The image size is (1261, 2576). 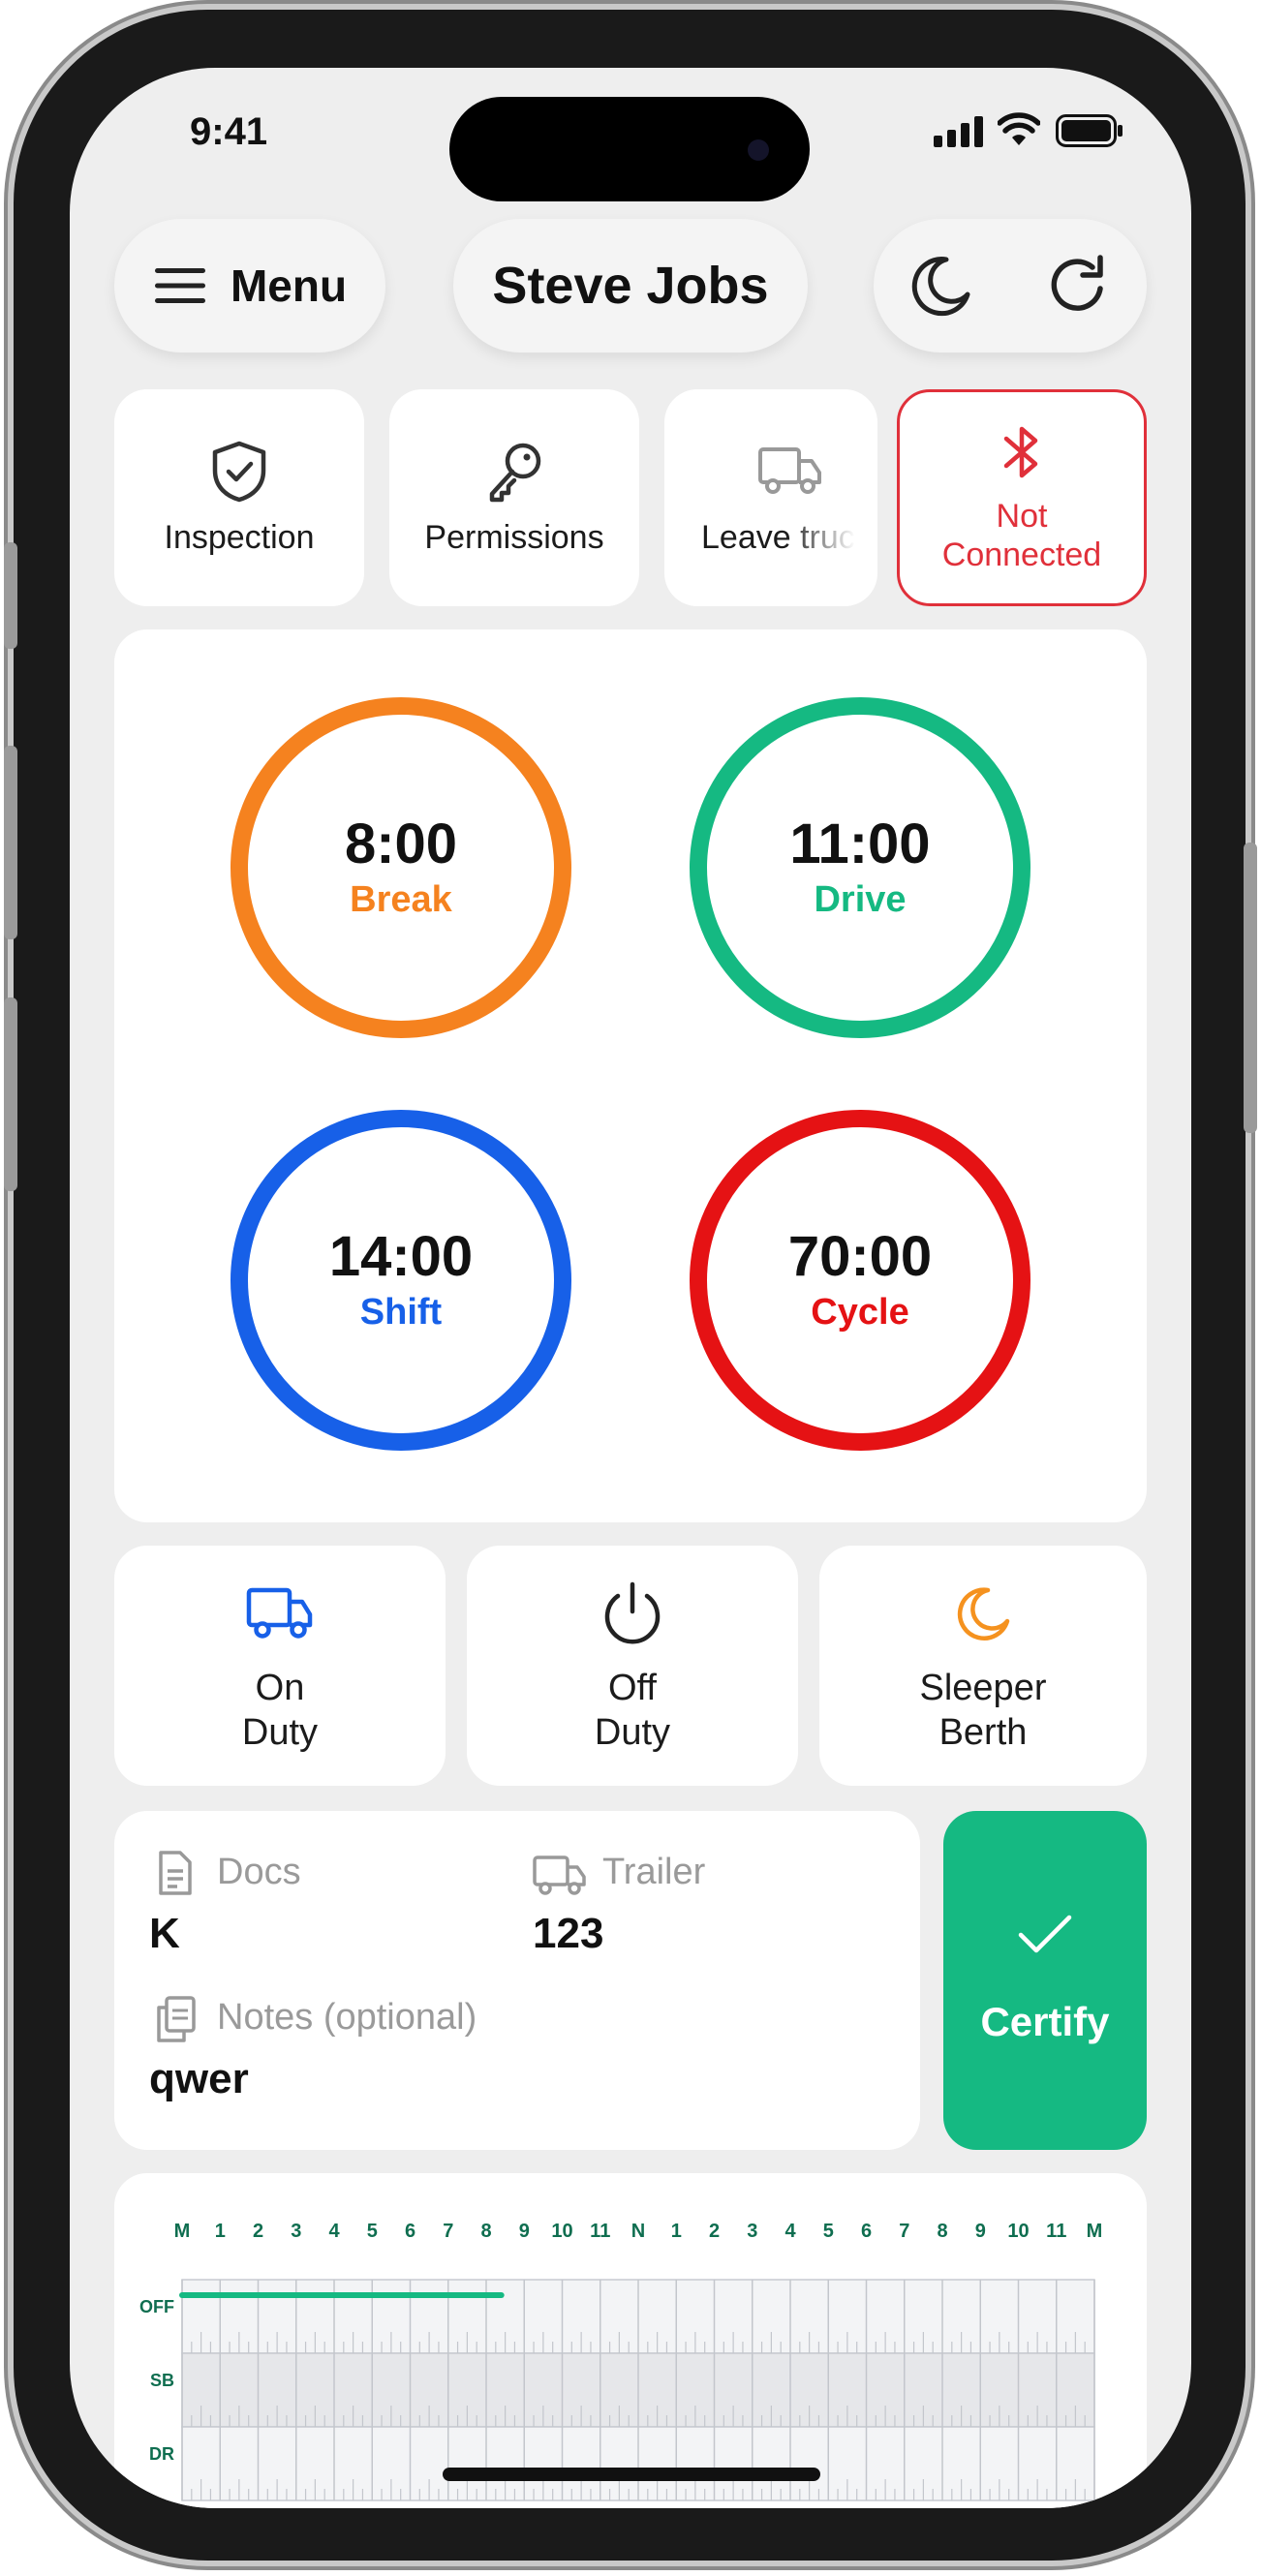 What do you see at coordinates (633, 1612) in the screenshot?
I see `power-icon` at bounding box center [633, 1612].